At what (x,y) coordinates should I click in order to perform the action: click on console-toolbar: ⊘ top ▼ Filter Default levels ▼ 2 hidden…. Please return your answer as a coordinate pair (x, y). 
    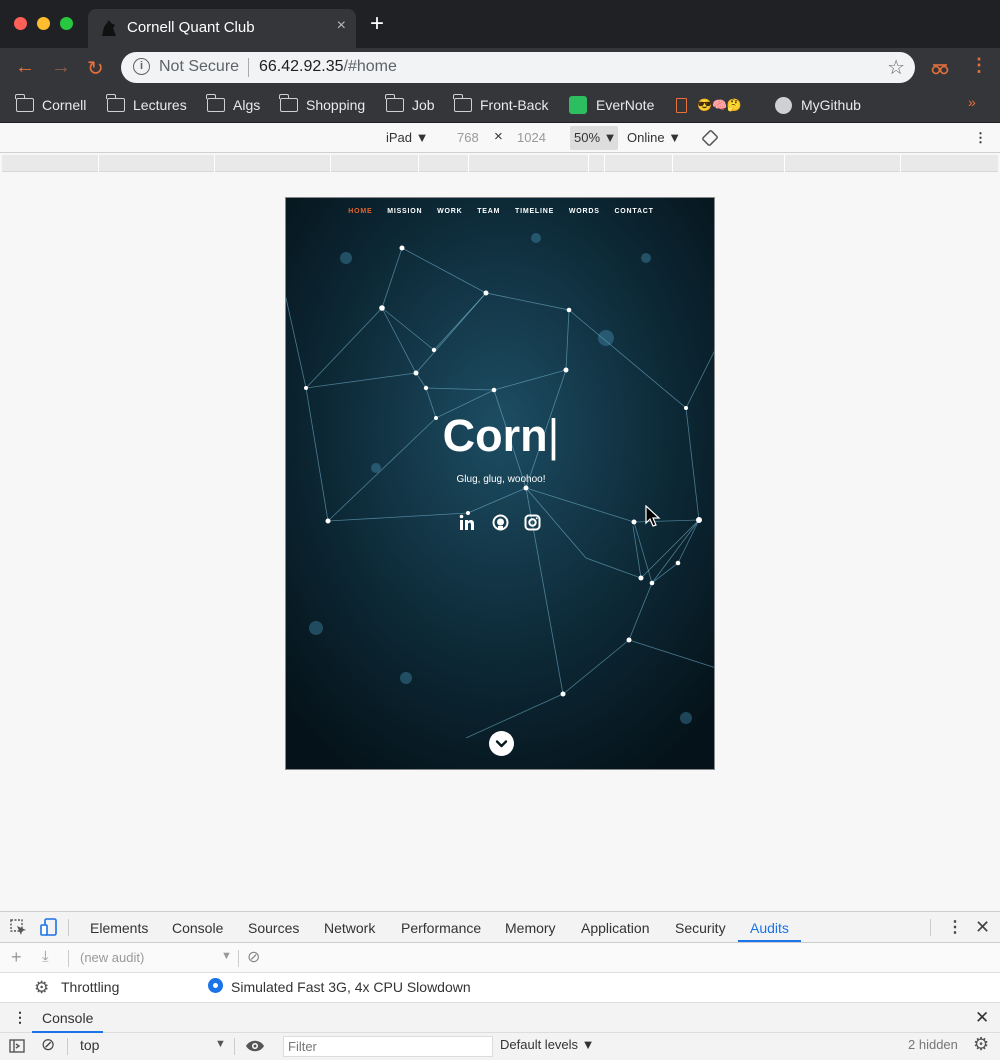
    Looking at the image, I should click on (500, 1046).